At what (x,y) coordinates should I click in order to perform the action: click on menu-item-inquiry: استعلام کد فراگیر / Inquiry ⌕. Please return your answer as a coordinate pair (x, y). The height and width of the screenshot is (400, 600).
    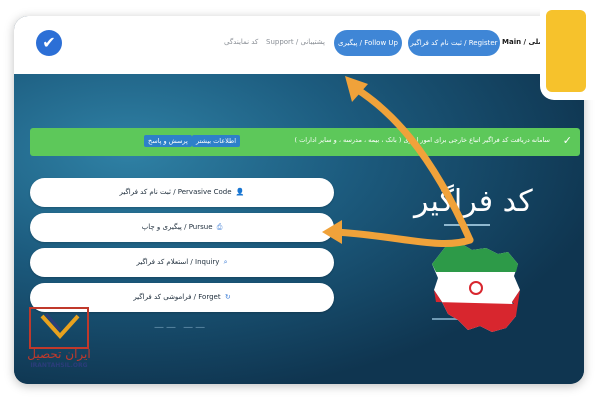
    Looking at the image, I should click on (182, 262).